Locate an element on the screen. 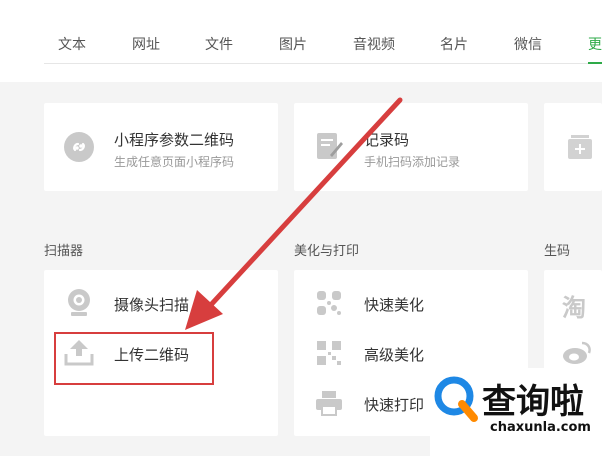 The width and height of the screenshot is (602, 456). brand-logo-icon is located at coordinates (456, 399).